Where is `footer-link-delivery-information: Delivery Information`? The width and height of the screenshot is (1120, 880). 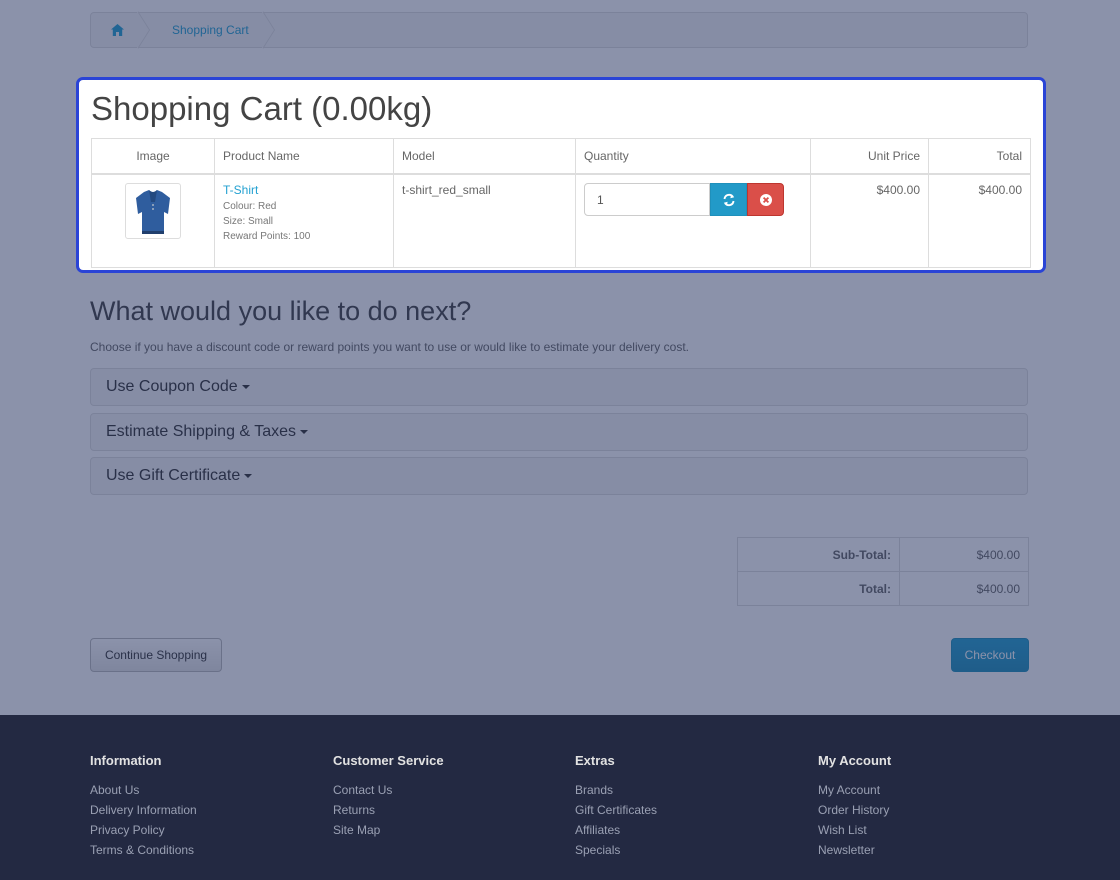
footer-link-delivery-information: Delivery Information is located at coordinates (205, 810).